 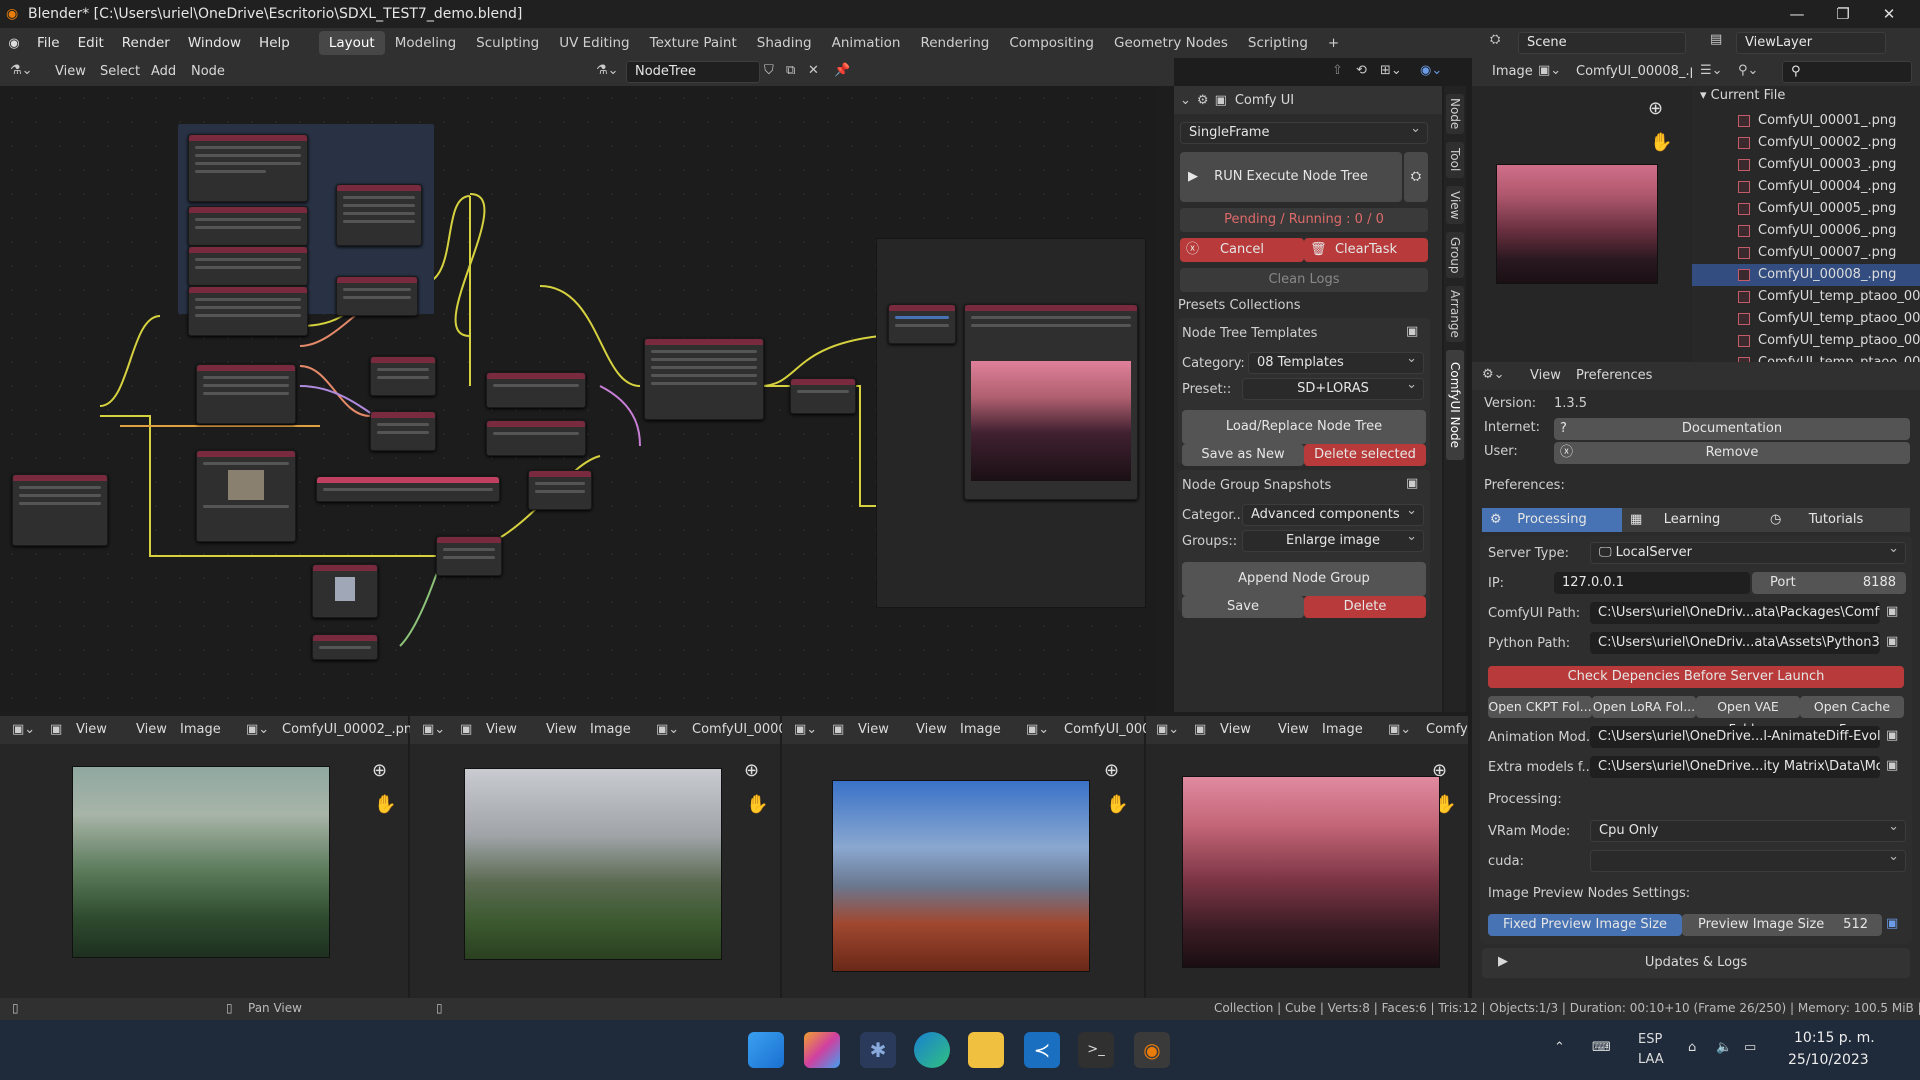 What do you see at coordinates (1847, 72) in the screenshot?
I see `outliner-search: ⚲` at bounding box center [1847, 72].